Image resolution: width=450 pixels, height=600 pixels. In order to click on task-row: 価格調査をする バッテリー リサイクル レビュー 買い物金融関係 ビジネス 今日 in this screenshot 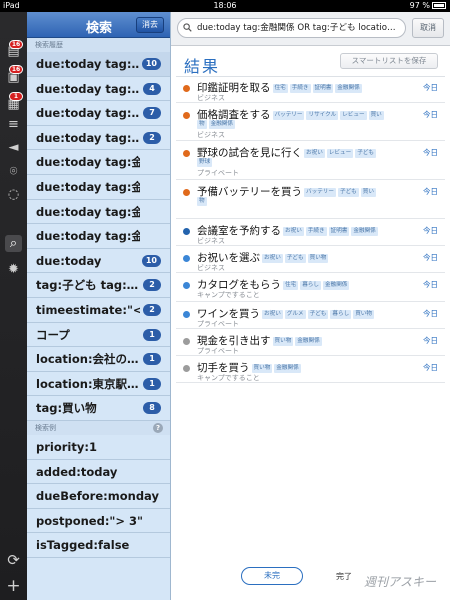, I will do `click(310, 122)`.